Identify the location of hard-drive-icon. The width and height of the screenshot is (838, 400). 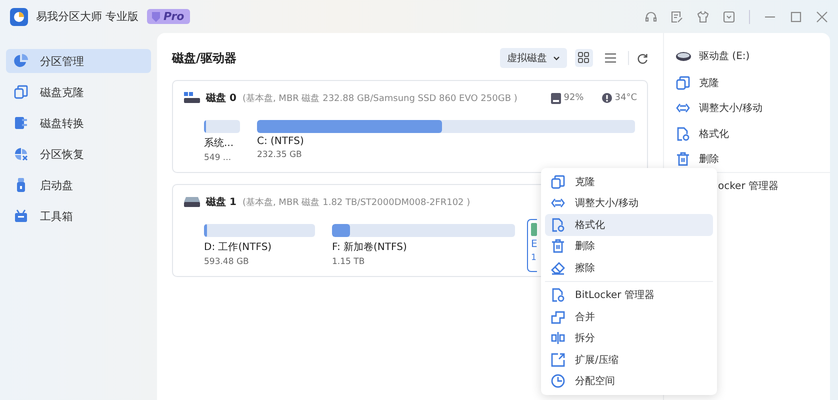
(192, 202).